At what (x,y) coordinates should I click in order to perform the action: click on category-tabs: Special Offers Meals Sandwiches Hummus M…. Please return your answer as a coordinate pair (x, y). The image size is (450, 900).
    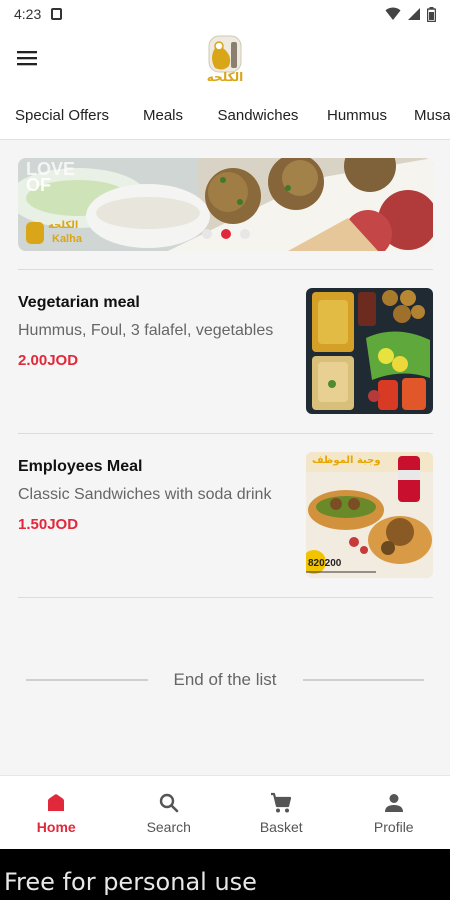
    Looking at the image, I should click on (225, 115).